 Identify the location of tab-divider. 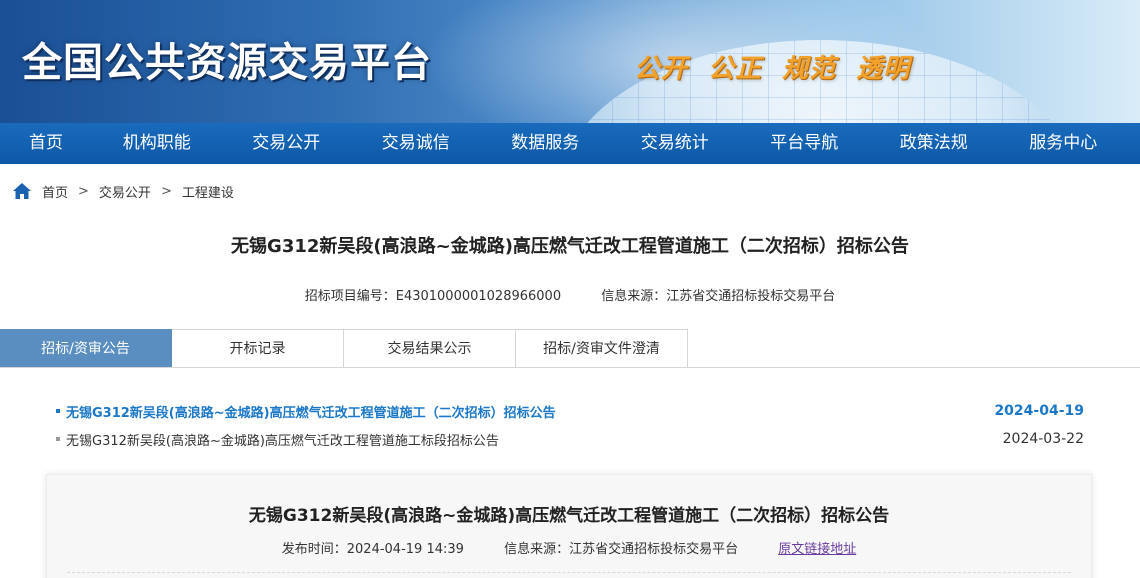
(570, 367).